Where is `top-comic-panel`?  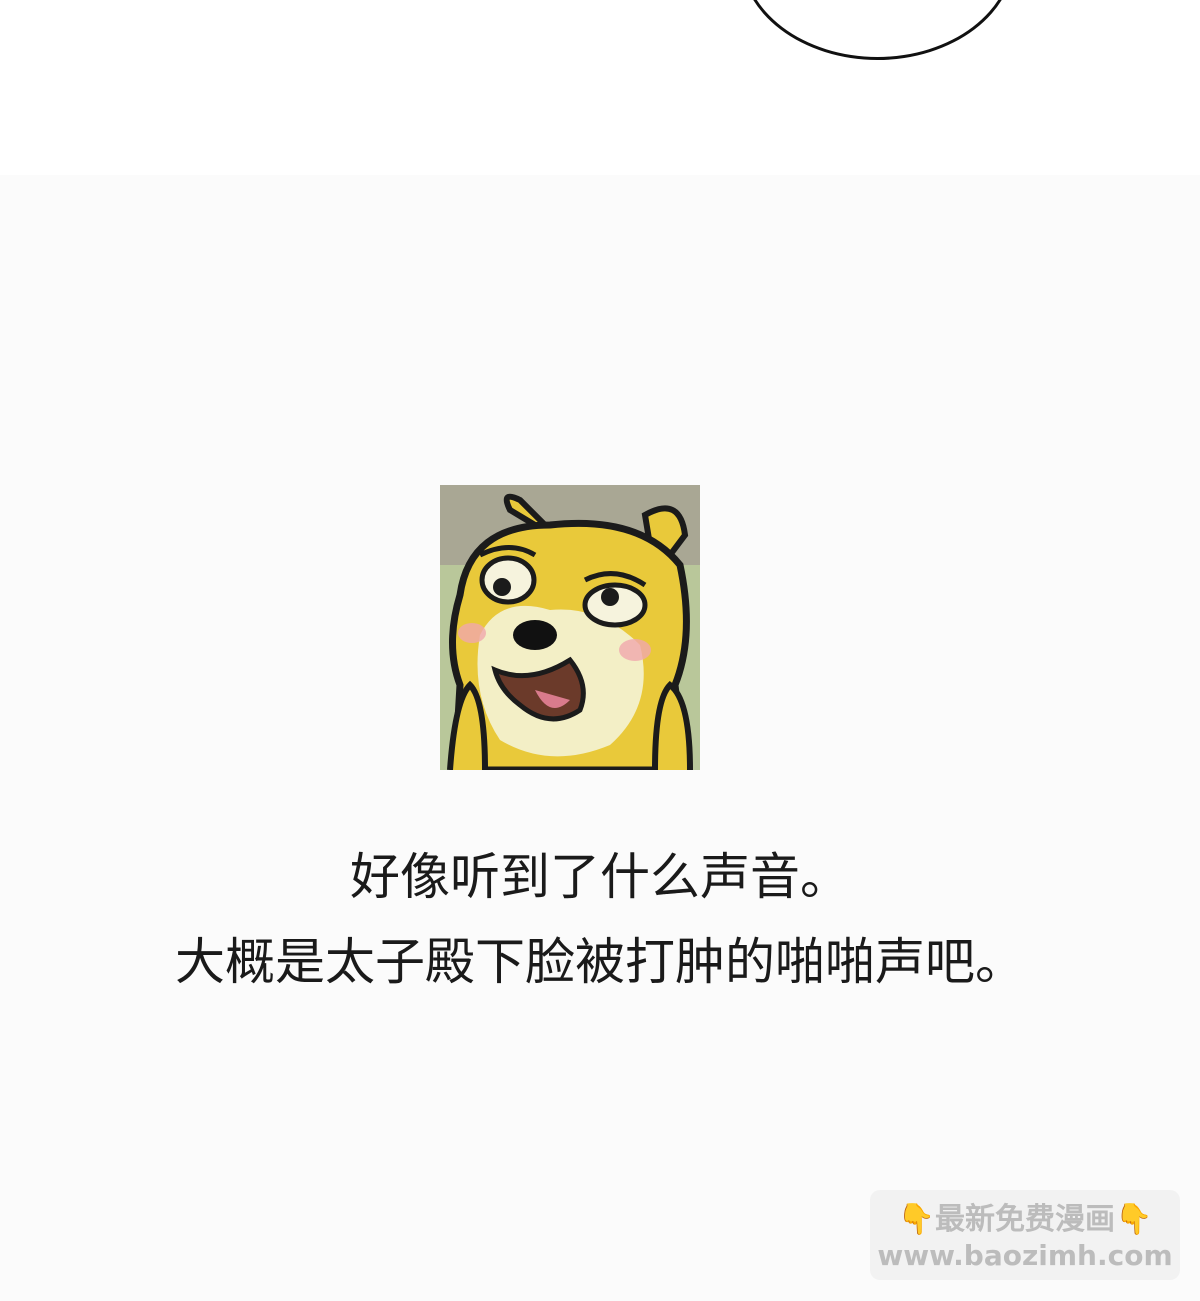
top-comic-panel is located at coordinates (600, 87).